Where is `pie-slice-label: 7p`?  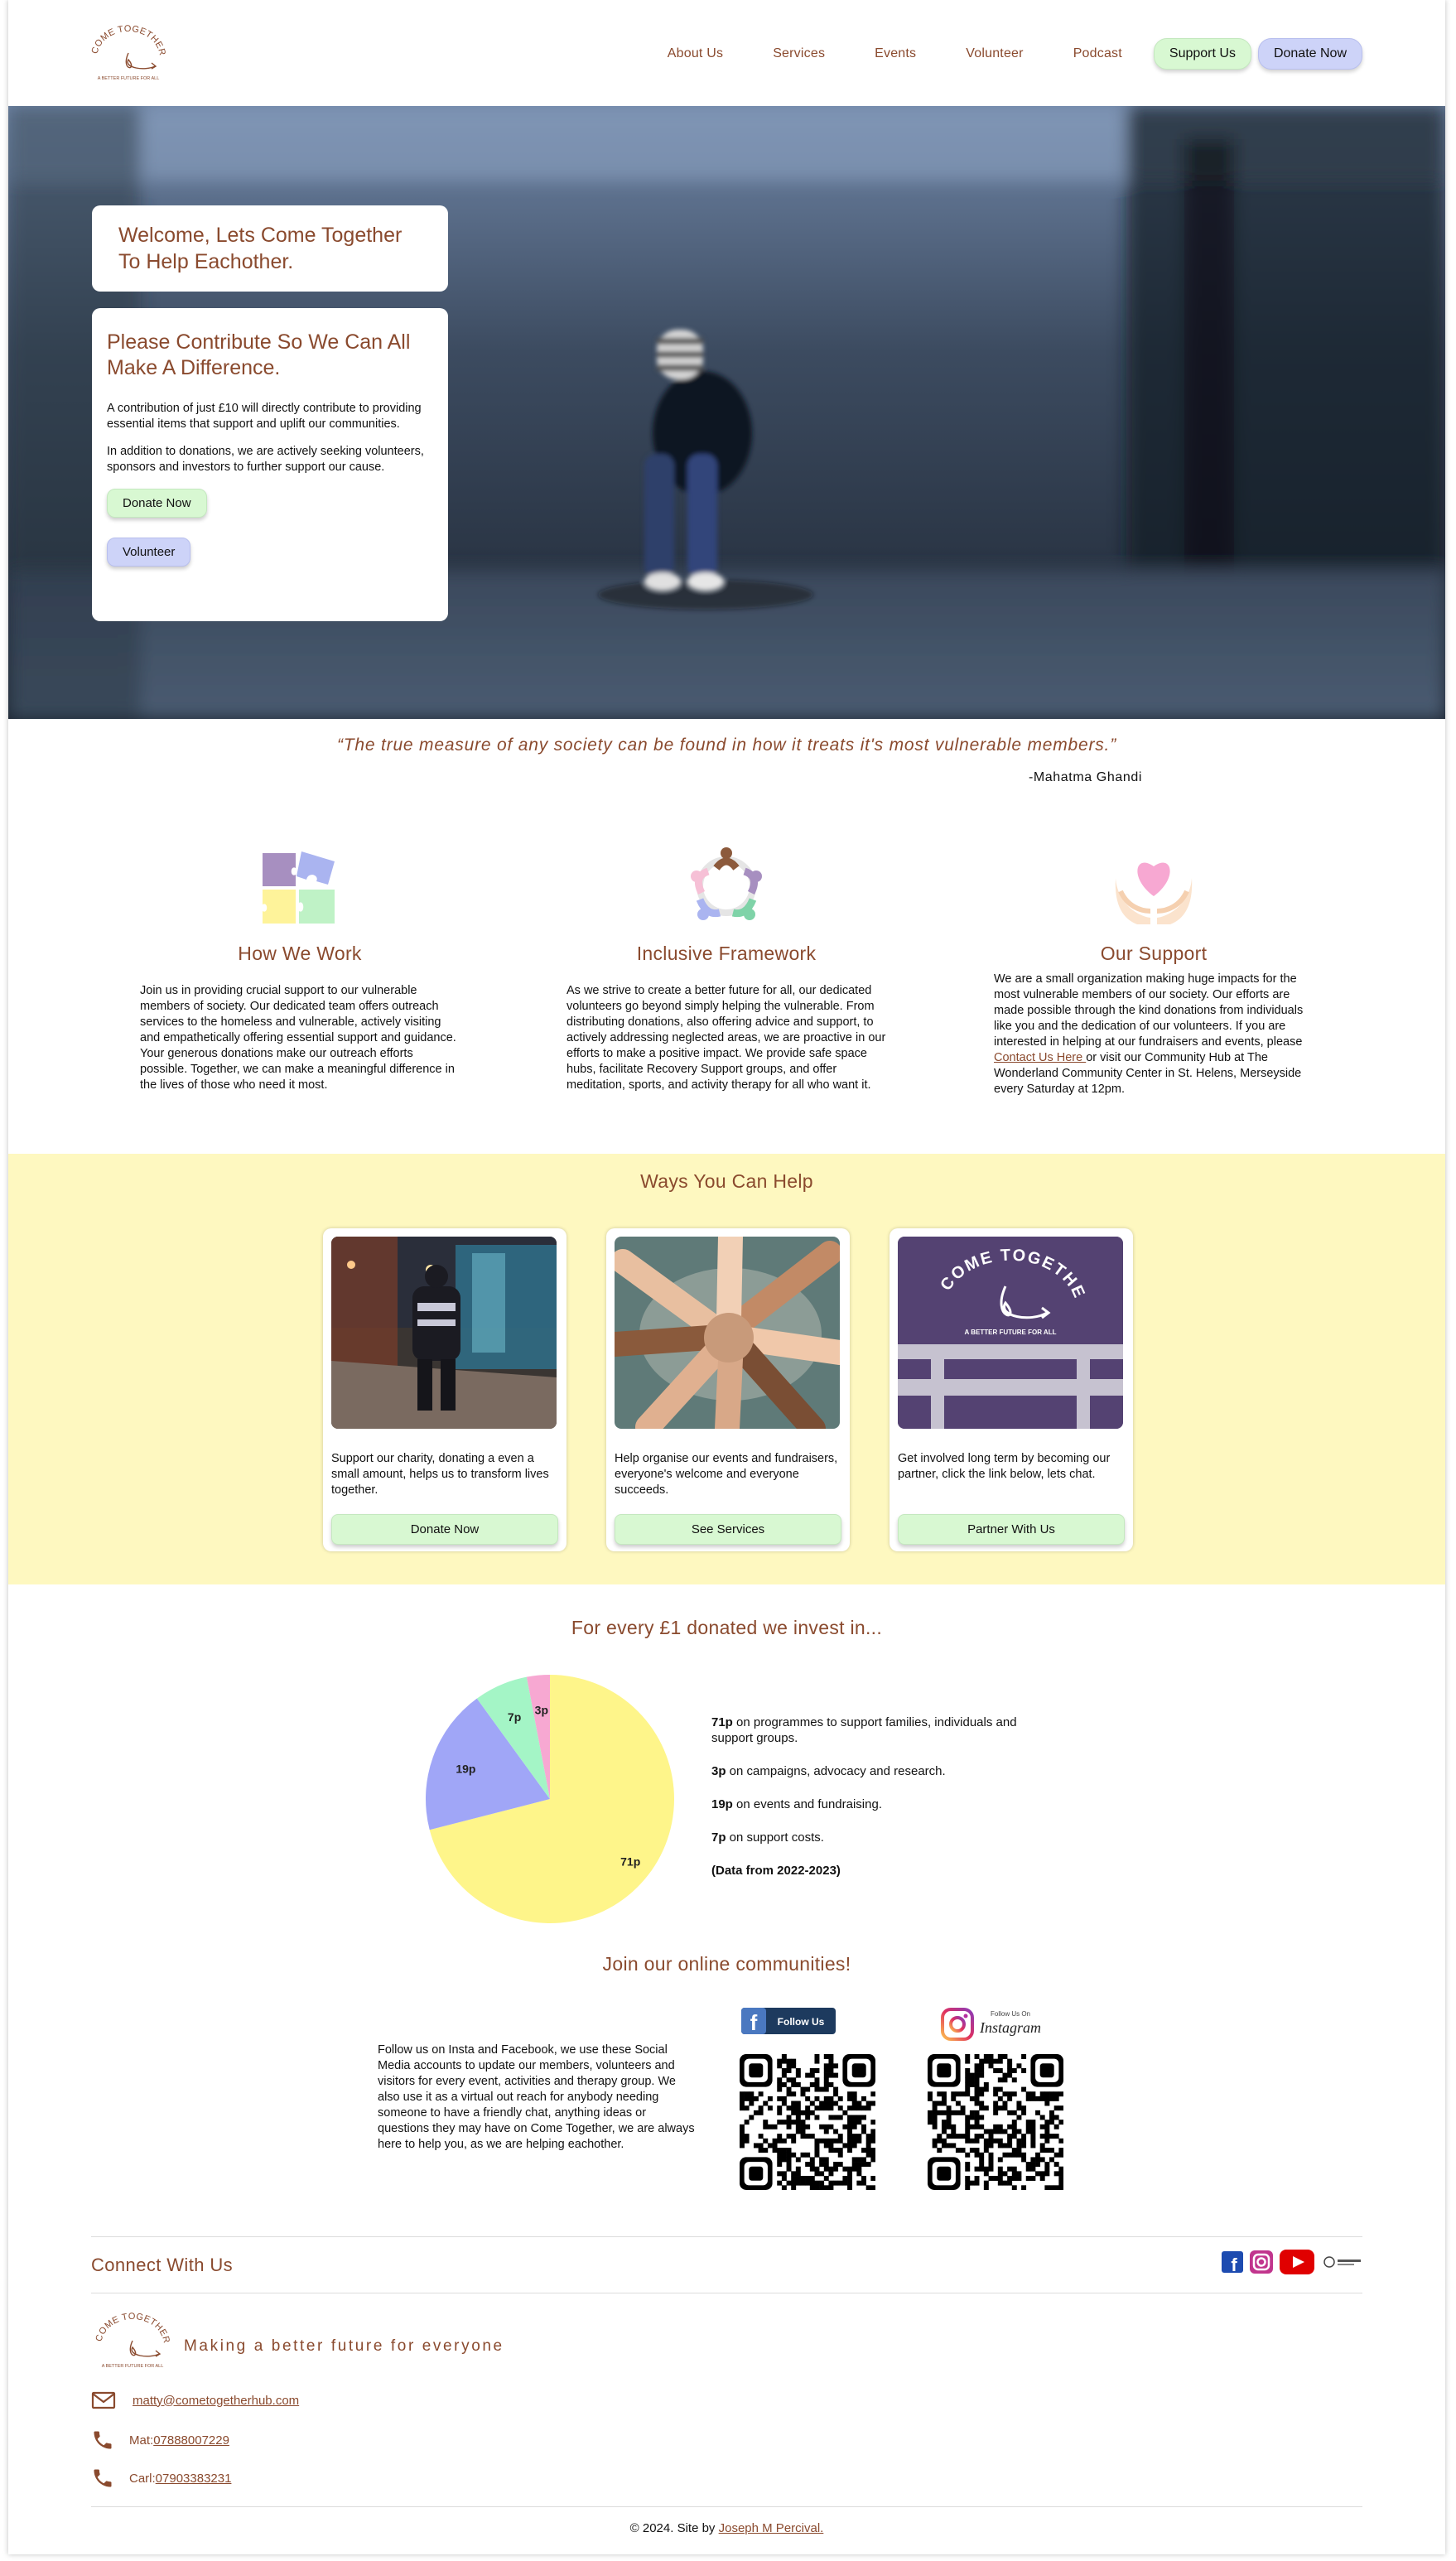
pie-slice-label: 7p is located at coordinates (514, 1717).